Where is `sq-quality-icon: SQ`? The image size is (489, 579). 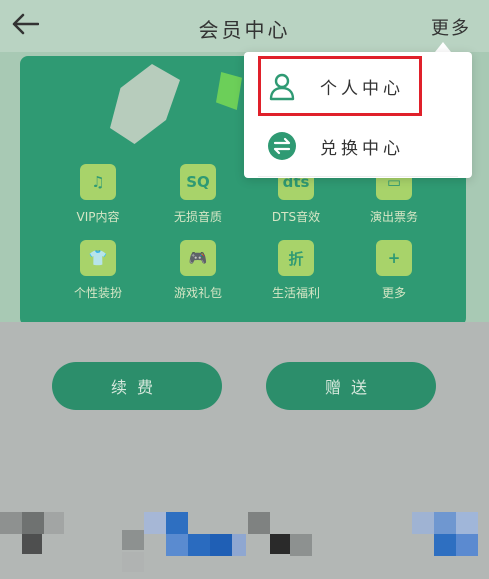
sq-quality-icon: SQ is located at coordinates (198, 182).